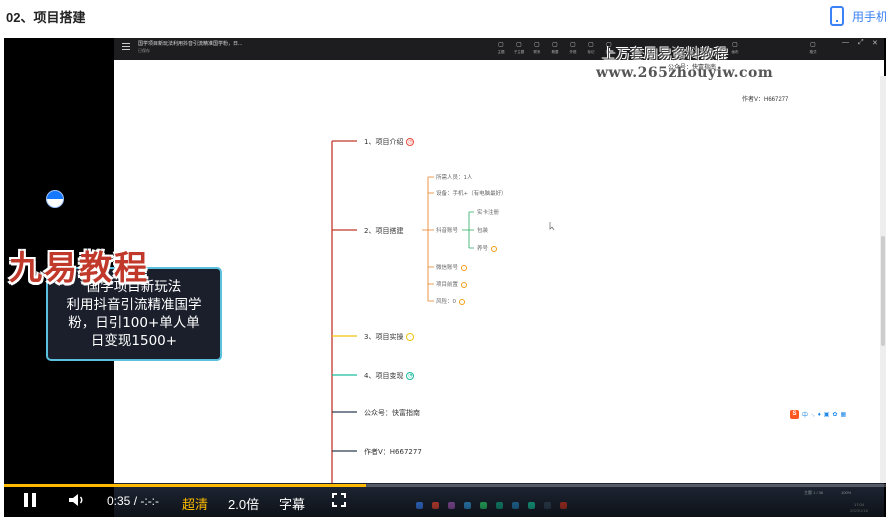  Describe the element at coordinates (133, 501) in the screenshot. I see `time-display: 0:35 / -:-:-` at that location.